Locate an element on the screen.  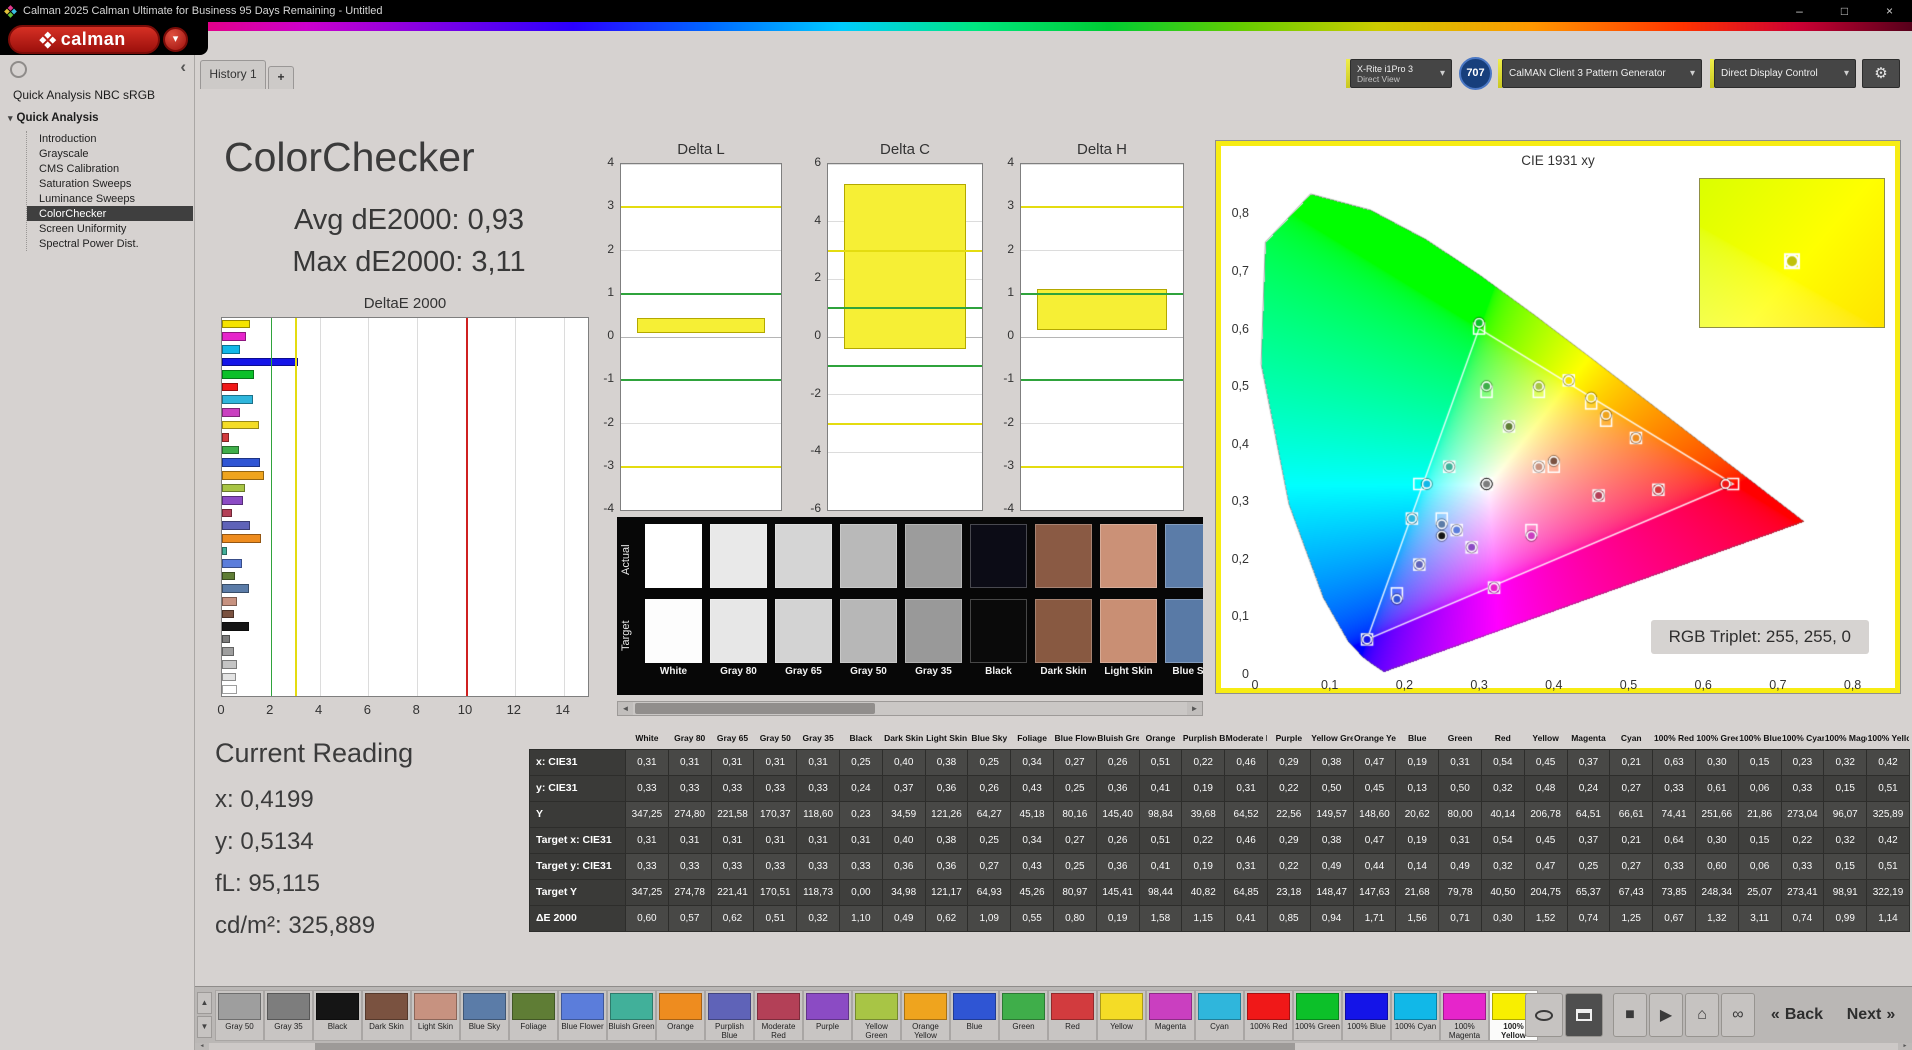
pattern-swatch-purplish-blue: Purplish Blue is located at coordinates (729, 1015).